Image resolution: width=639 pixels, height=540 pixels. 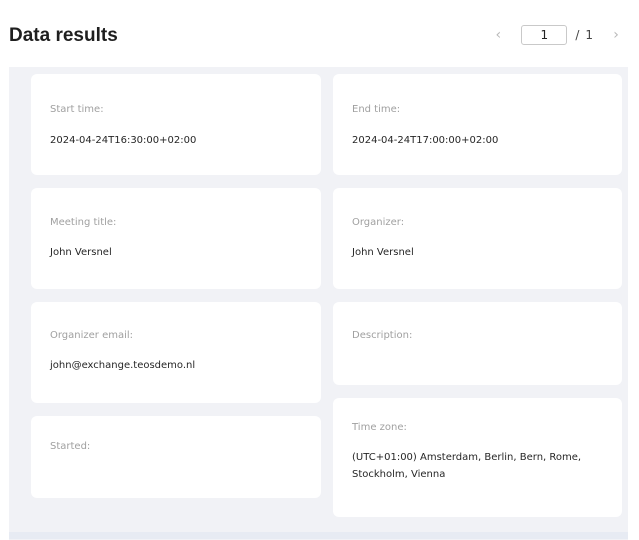 I want to click on total-pages: 1, so click(x=589, y=35).